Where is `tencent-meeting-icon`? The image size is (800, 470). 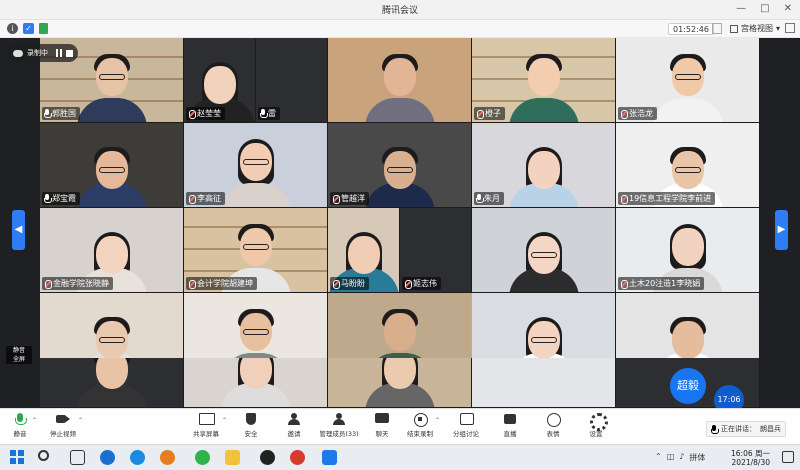 tencent-meeting-icon is located at coordinates (329, 457).